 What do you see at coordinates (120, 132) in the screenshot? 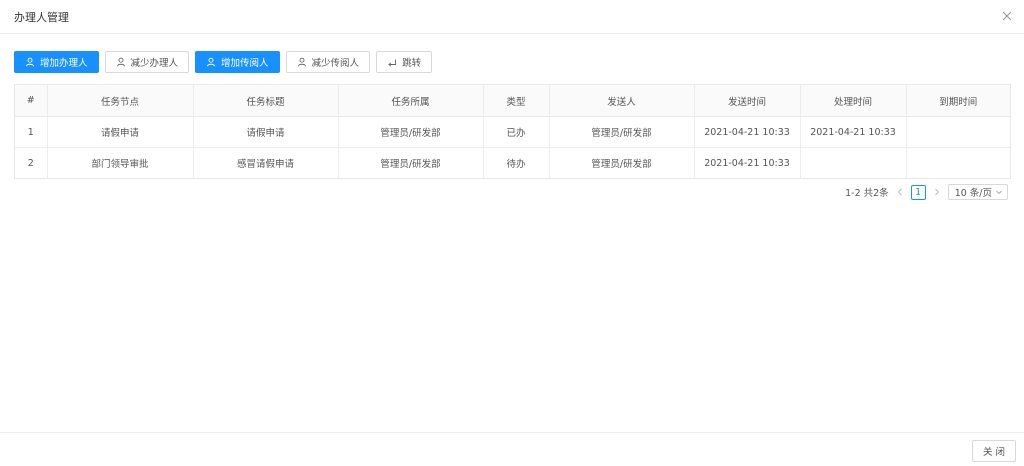
I see `cell-task-node: 请假申请` at bounding box center [120, 132].